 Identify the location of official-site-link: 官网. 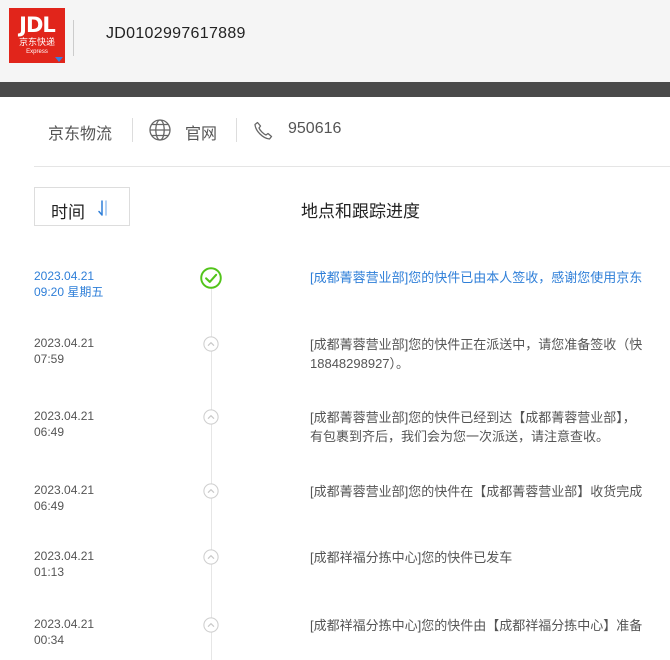
(201, 132).